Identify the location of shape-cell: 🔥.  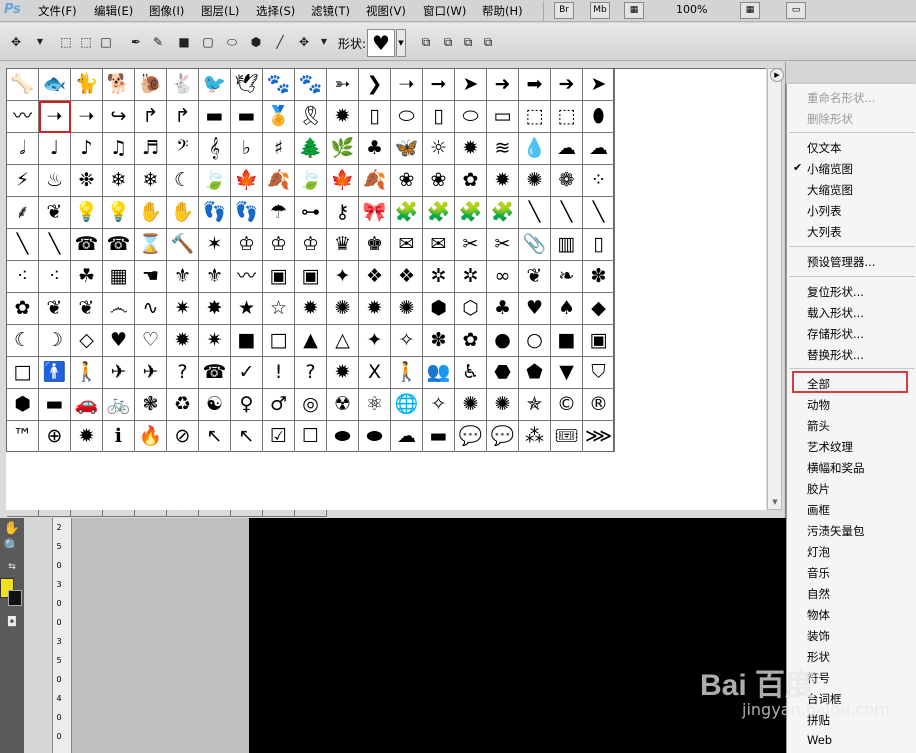
(151, 437).